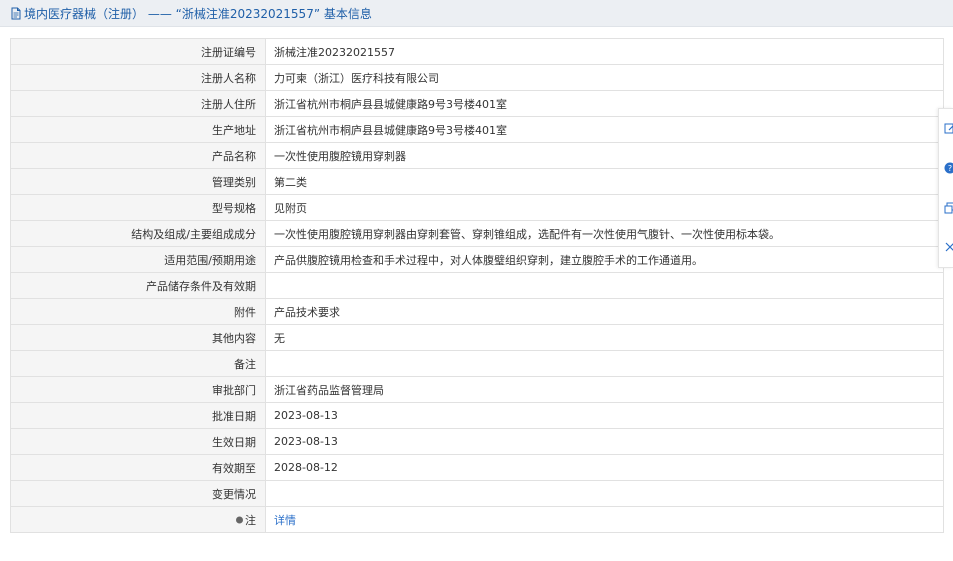 The image size is (953, 561). Describe the element at coordinates (604, 311) in the screenshot. I see `row-value: 产品技术要求` at that location.